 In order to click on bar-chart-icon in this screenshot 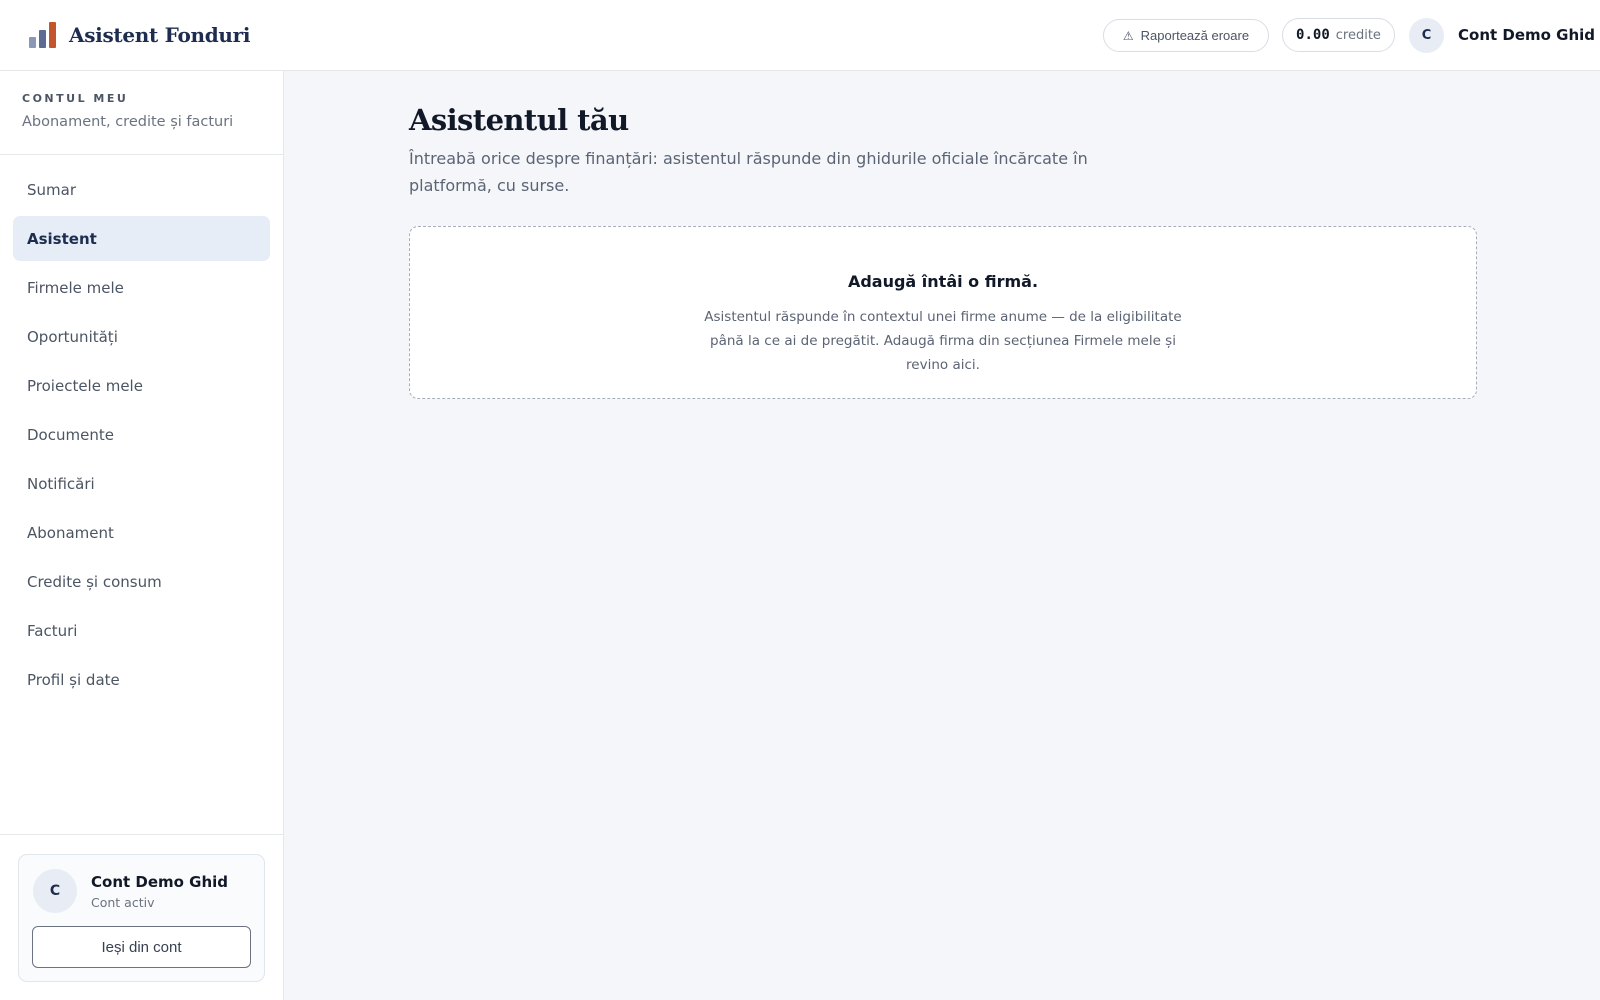, I will do `click(42, 35)`.